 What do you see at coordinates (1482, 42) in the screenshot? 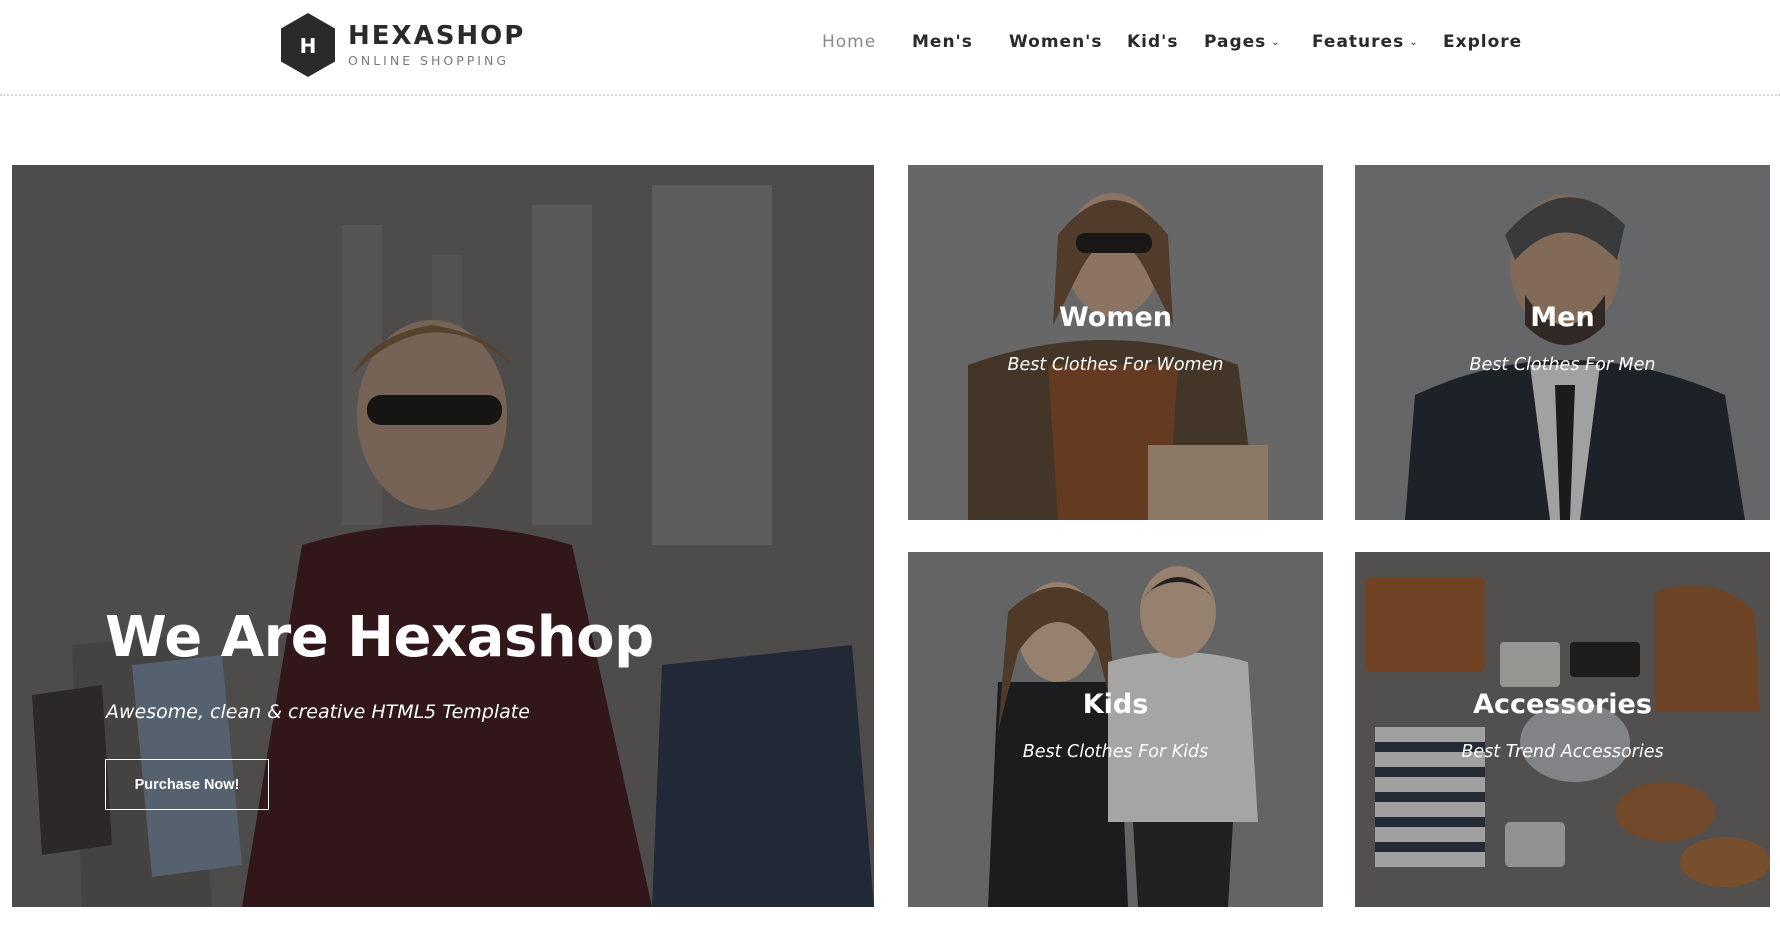
I see `nav-item-explore: Explore` at bounding box center [1482, 42].